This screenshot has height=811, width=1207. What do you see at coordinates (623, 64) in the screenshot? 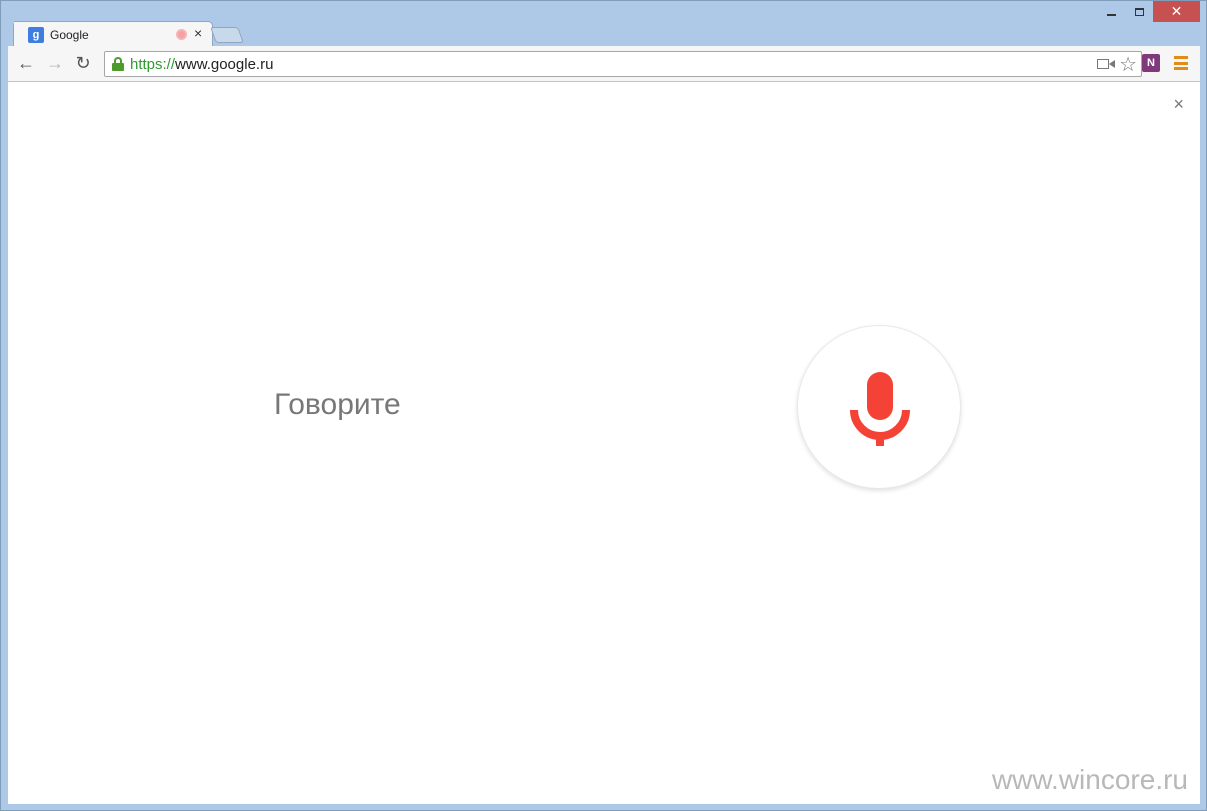
I see `address-bar: https://www.google.ru ☆` at bounding box center [623, 64].